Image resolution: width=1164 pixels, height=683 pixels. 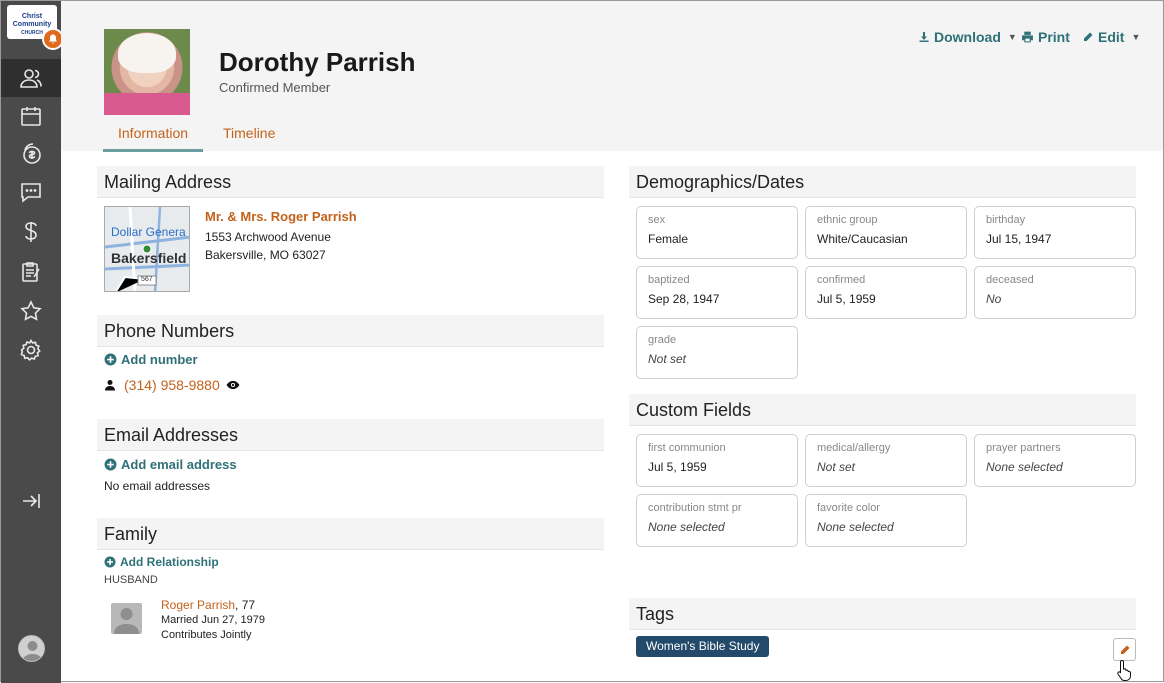 What do you see at coordinates (662, 340) in the screenshot?
I see `field-label: grade` at bounding box center [662, 340].